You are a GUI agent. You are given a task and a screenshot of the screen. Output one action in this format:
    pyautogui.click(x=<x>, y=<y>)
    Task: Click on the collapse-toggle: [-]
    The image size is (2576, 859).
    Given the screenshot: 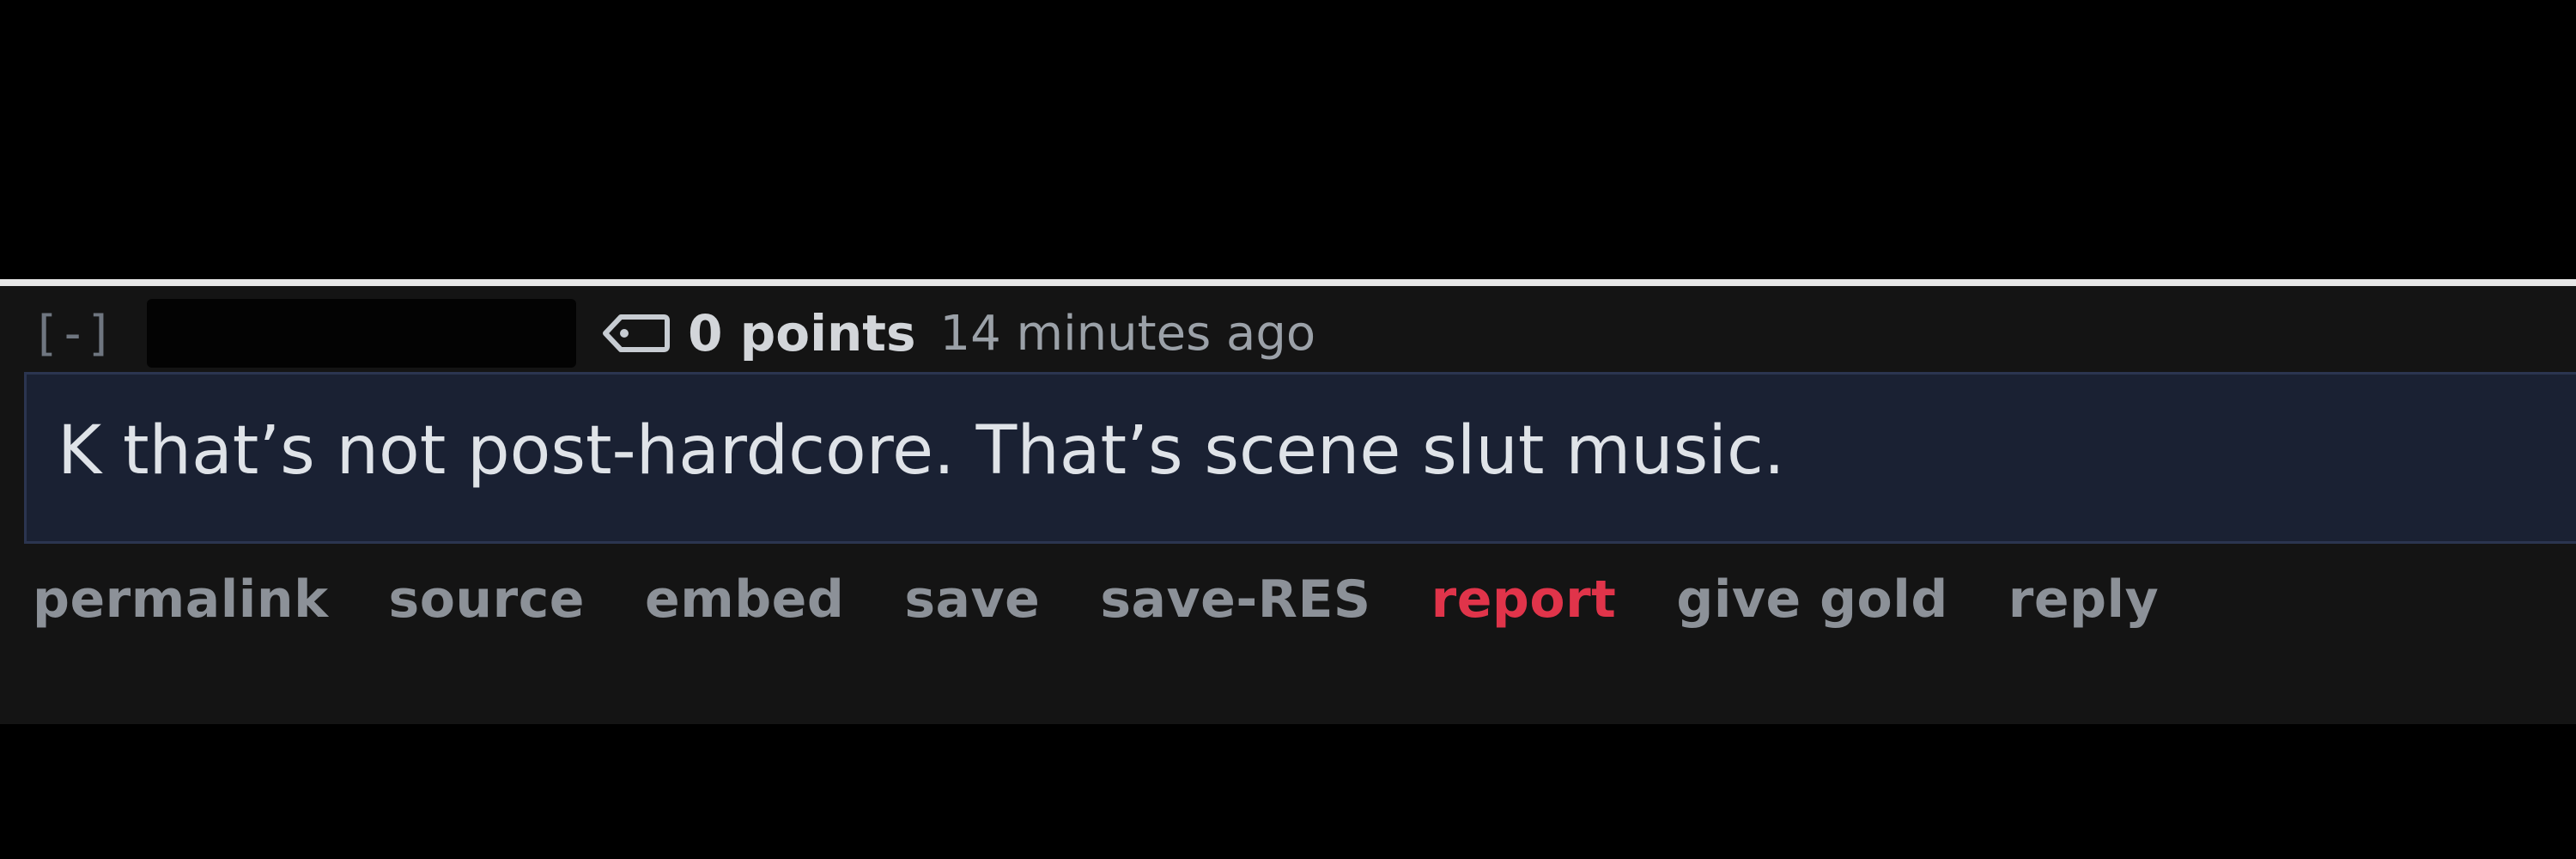 What is the action you would take?
    pyautogui.click(x=72, y=334)
    